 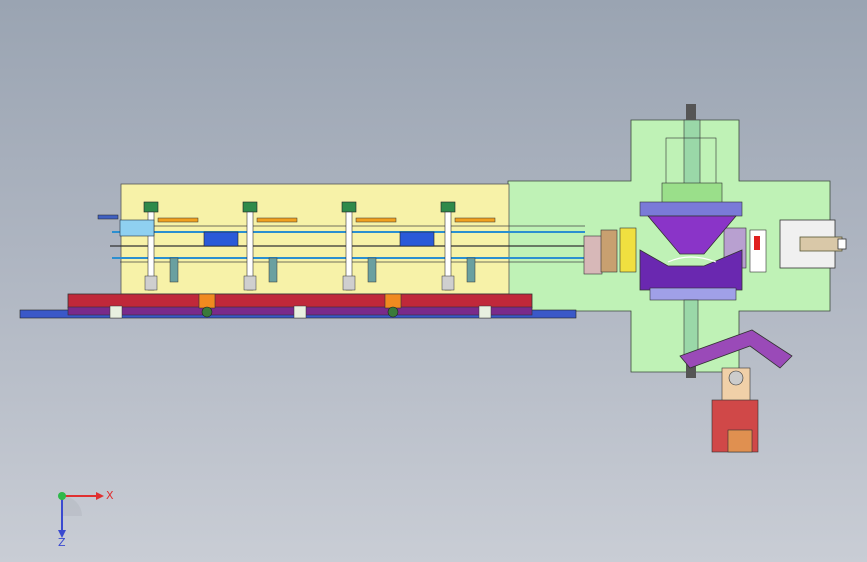 I want to click on z-axis-label: Z, so click(x=62, y=542).